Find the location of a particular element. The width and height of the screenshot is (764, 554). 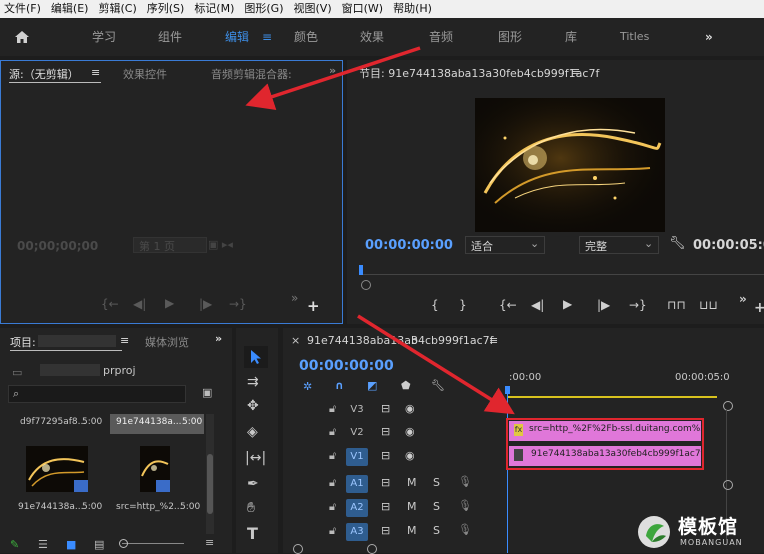

watermark-brand: 模板馆 is located at coordinates (708, 527).